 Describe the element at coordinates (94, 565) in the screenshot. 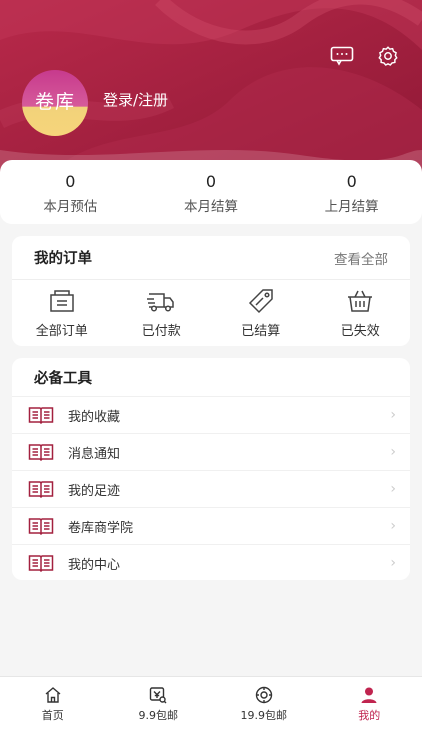

I see `tool-label: 我的中心` at that location.